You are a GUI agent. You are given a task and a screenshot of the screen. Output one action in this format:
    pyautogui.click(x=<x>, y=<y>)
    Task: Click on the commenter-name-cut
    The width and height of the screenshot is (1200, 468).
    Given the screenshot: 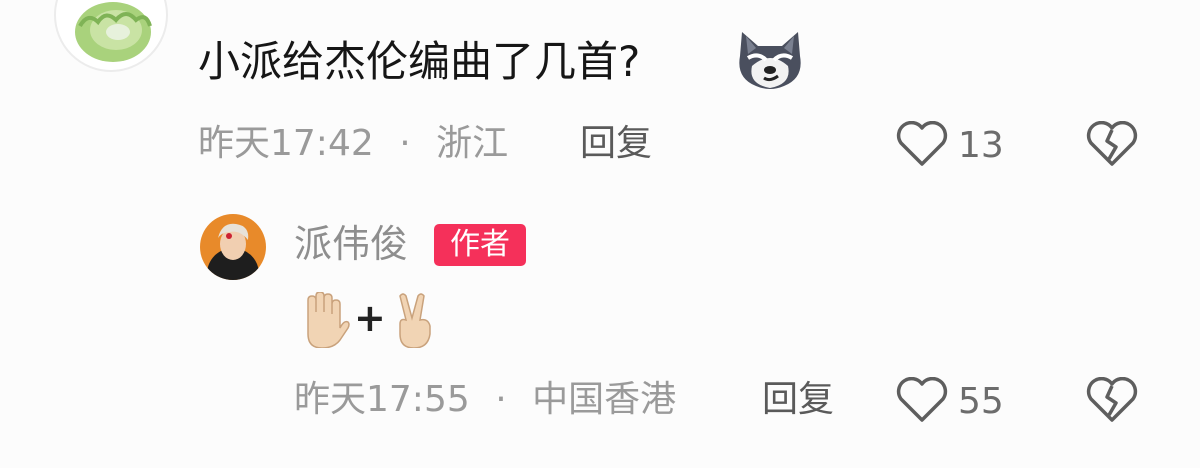 What is the action you would take?
    pyautogui.click(x=276, y=3)
    